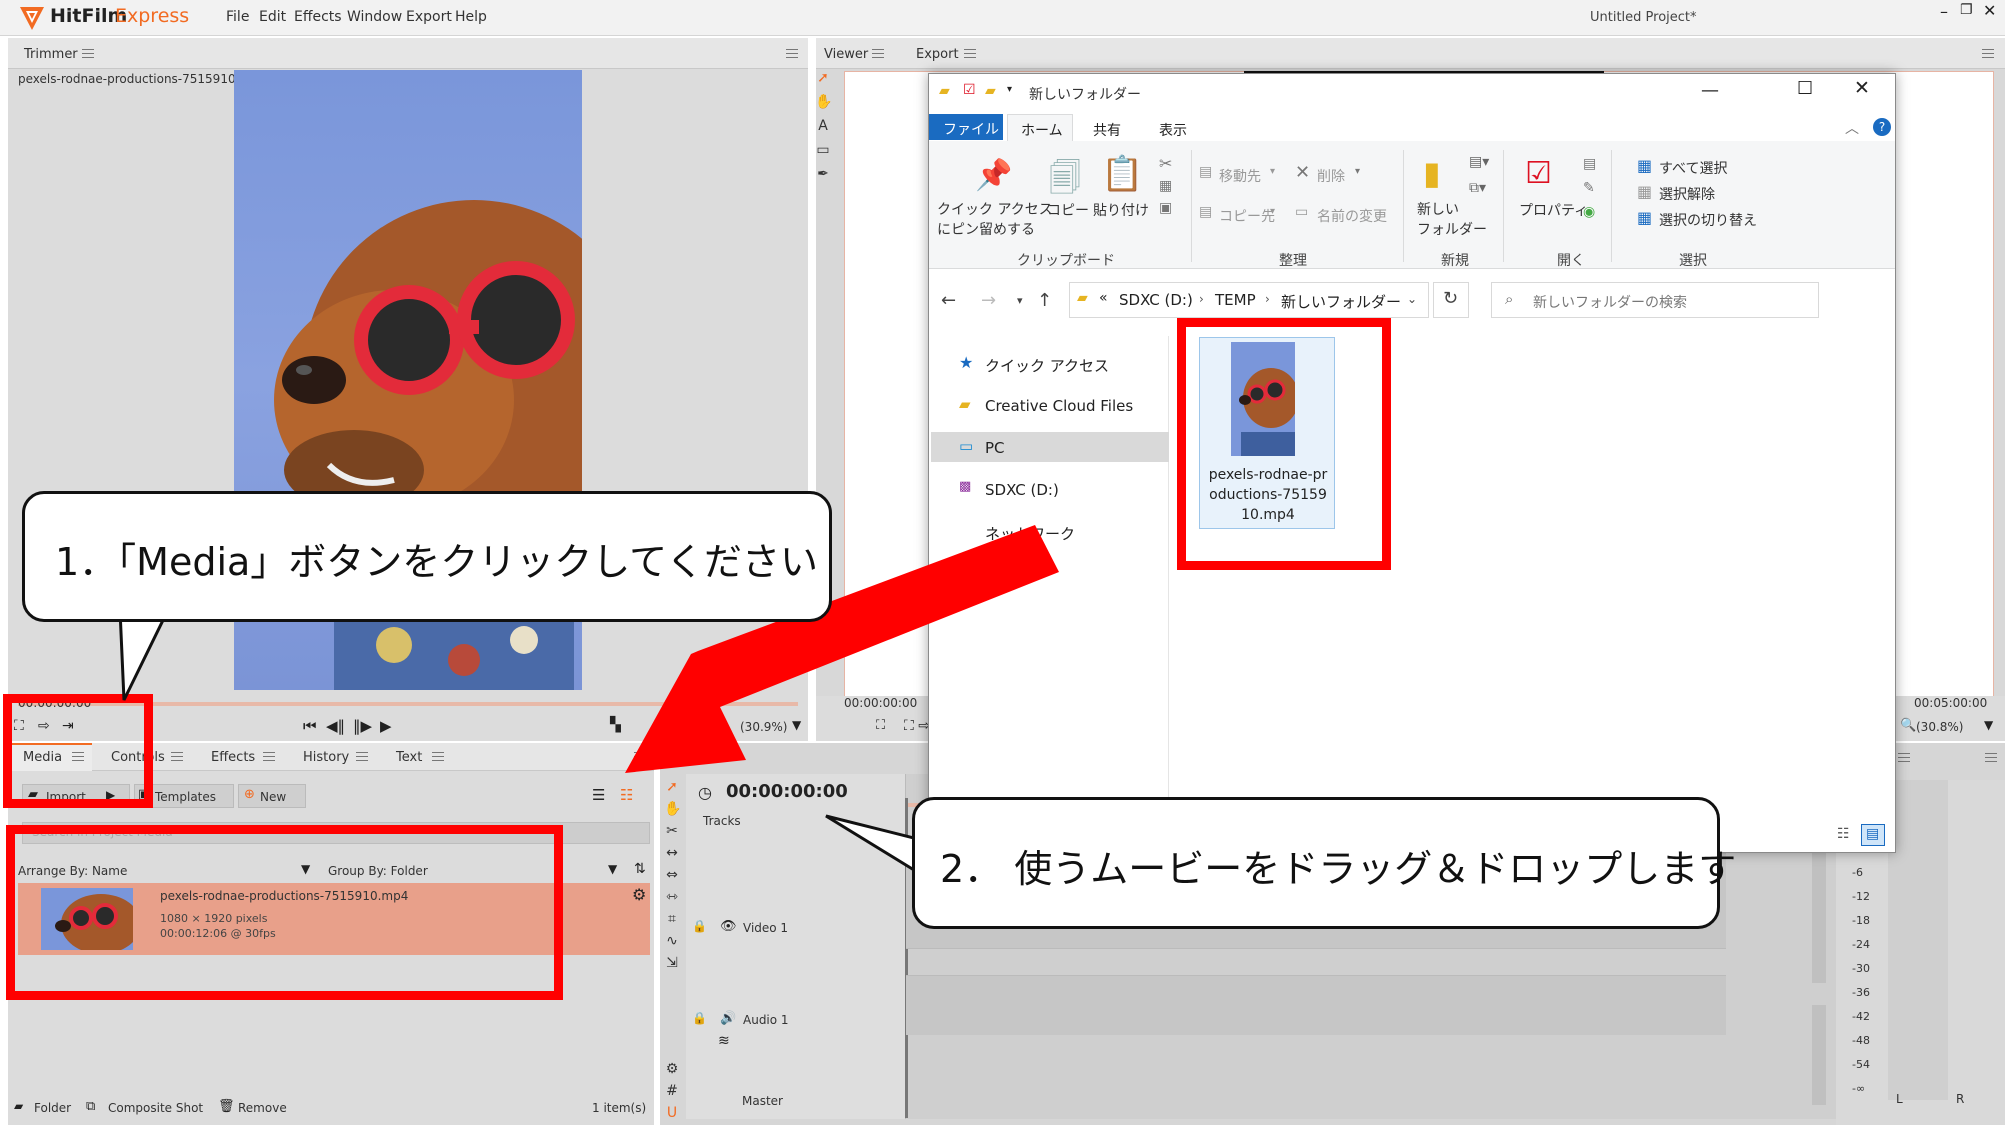 The height and width of the screenshot is (1125, 2005). I want to click on callout-step-2-text: 2． 使うムービーをドラッグ＆ドロップします, so click(1338, 869).